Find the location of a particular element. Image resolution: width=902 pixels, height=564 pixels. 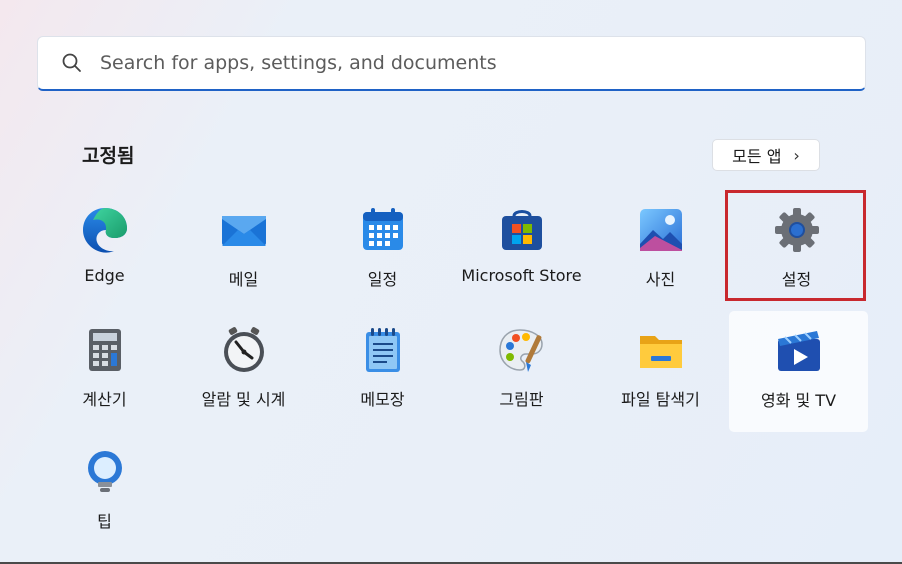

app-label: 메일 is located at coordinates (243, 279).